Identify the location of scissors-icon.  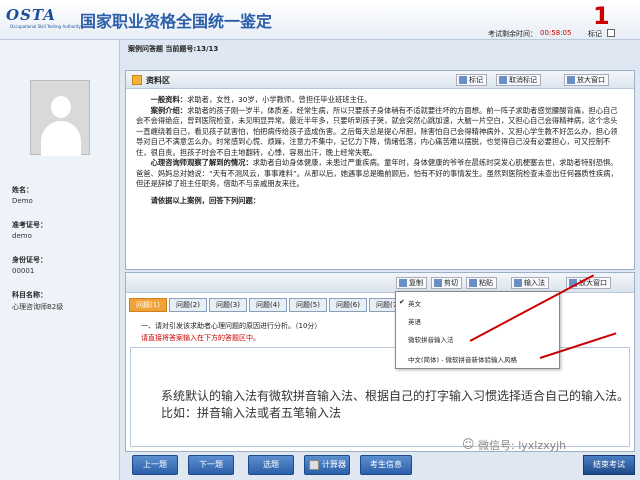
(438, 283).